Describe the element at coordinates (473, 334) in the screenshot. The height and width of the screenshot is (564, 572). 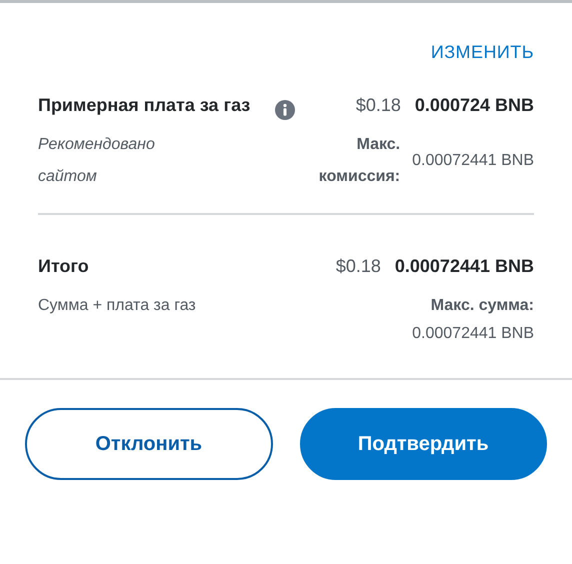
I see `max-amount-value: 0.00072441 BNB` at that location.